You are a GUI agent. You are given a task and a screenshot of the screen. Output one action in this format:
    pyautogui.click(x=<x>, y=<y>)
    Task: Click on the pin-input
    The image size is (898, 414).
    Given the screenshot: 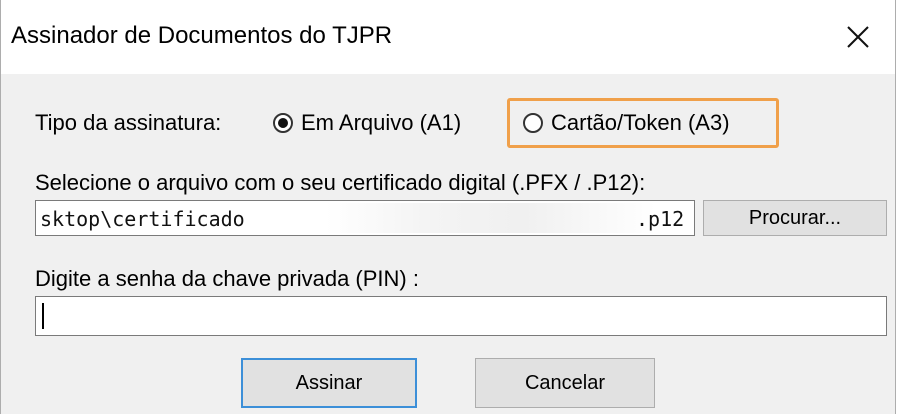 What is the action you would take?
    pyautogui.click(x=461, y=316)
    